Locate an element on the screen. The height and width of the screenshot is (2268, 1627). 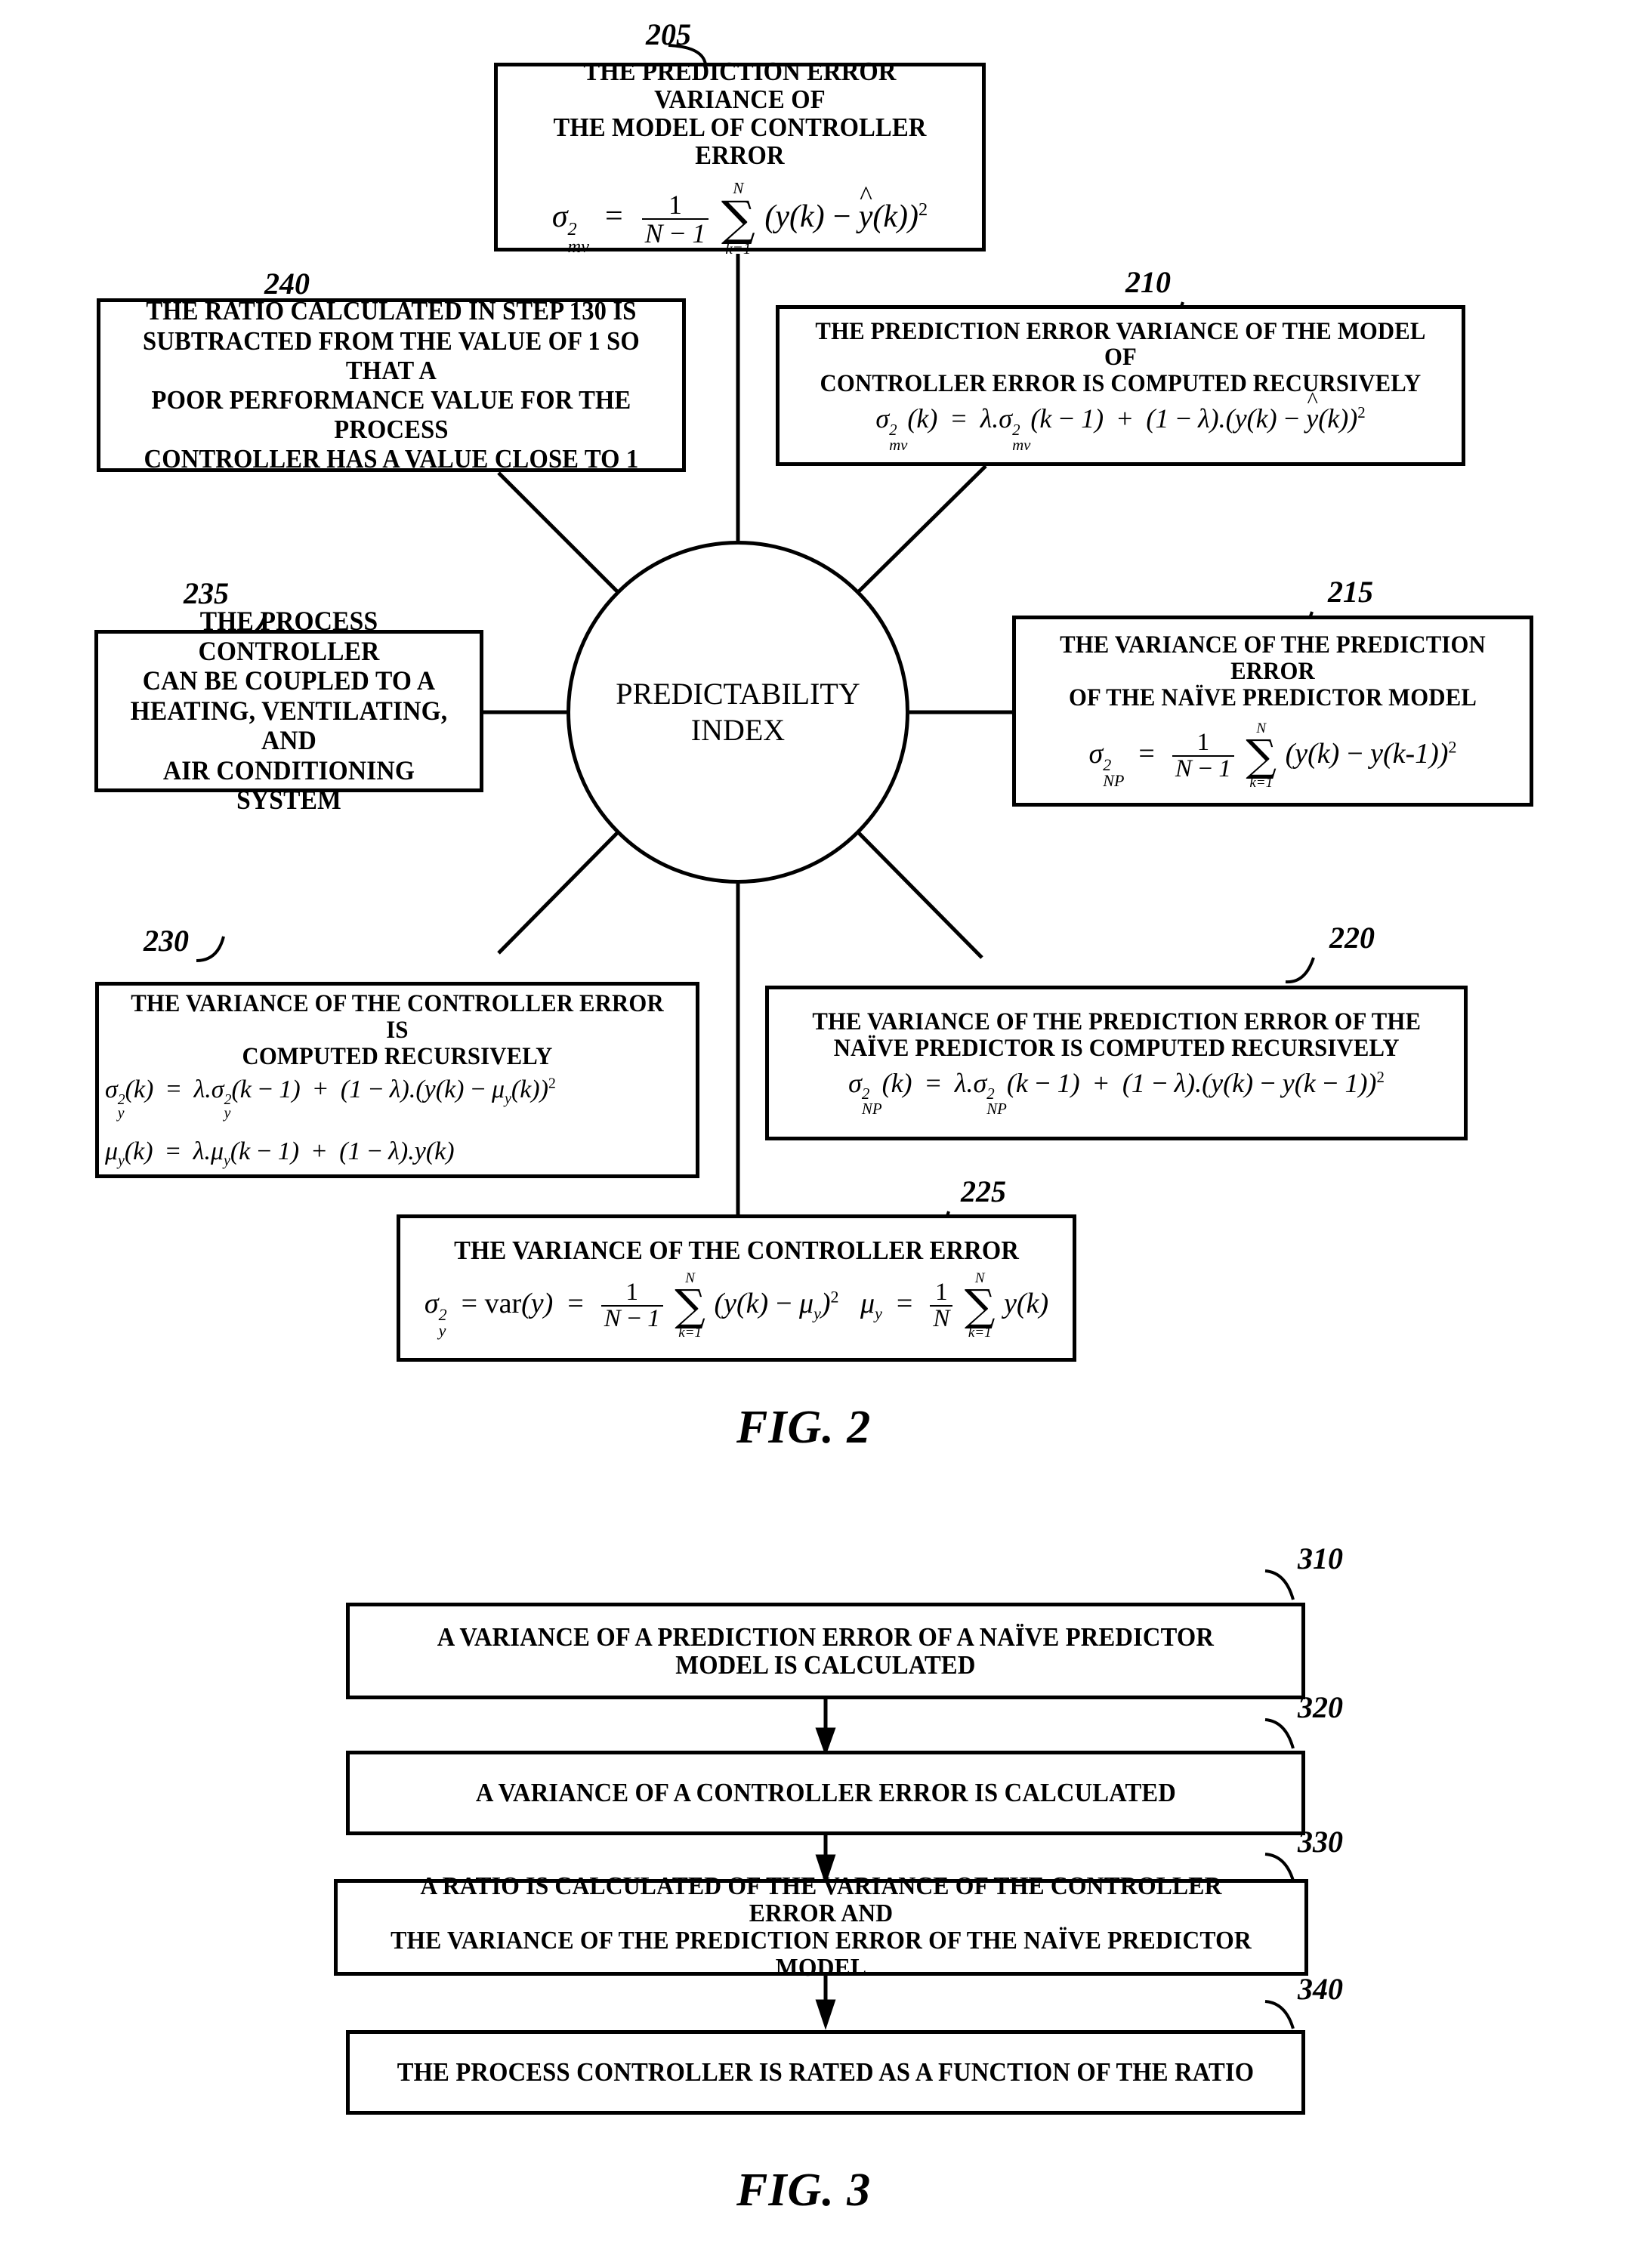
ref-label-215: 215 is located at coordinates (1350, 592).